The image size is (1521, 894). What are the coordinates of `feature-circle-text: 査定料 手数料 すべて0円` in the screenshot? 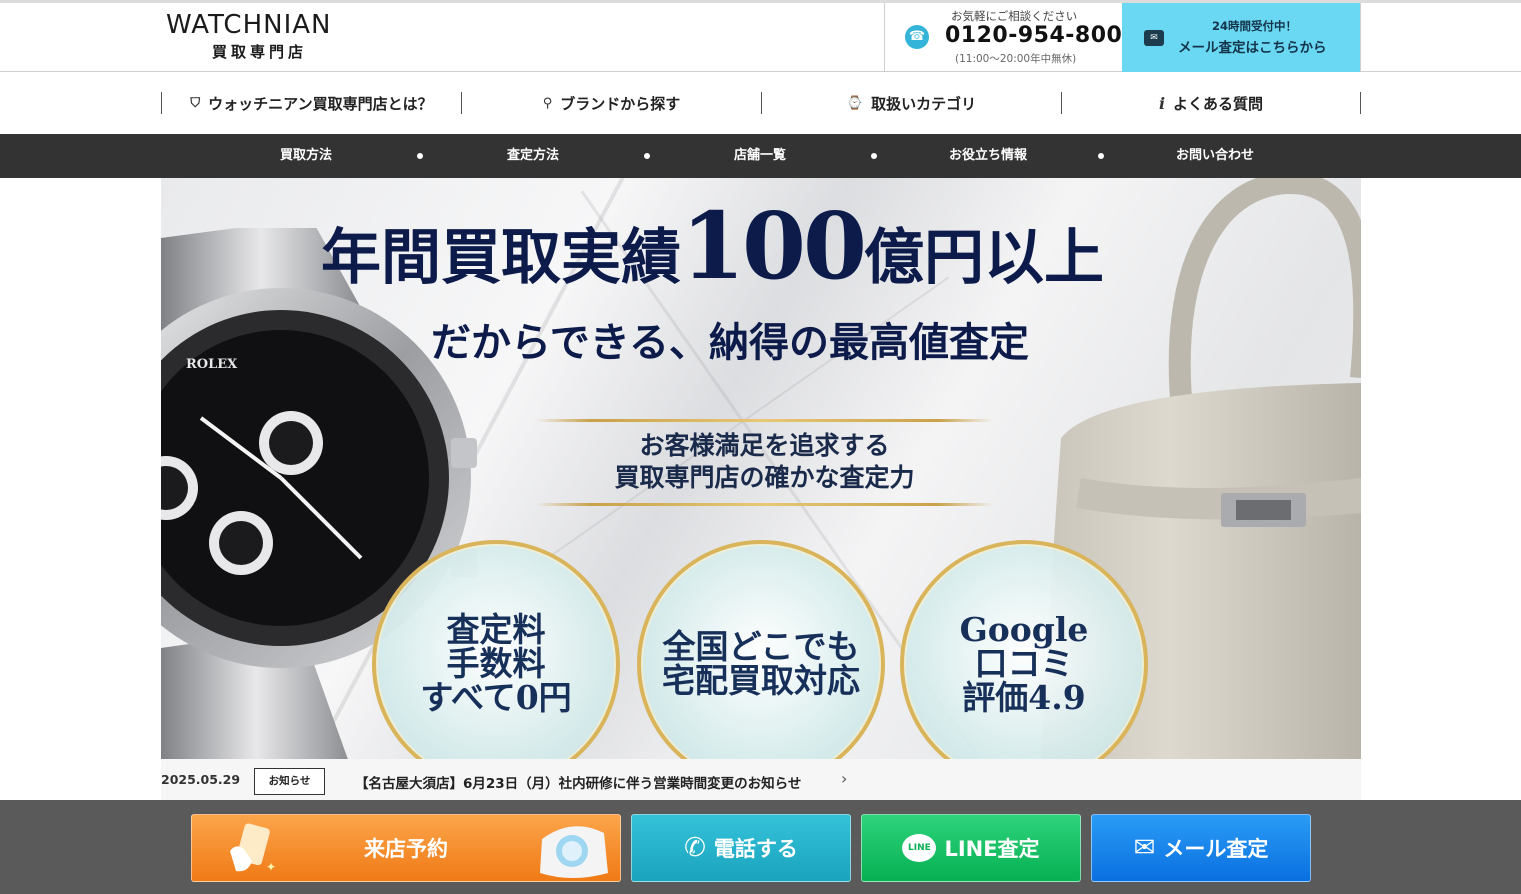 It's located at (496, 664).